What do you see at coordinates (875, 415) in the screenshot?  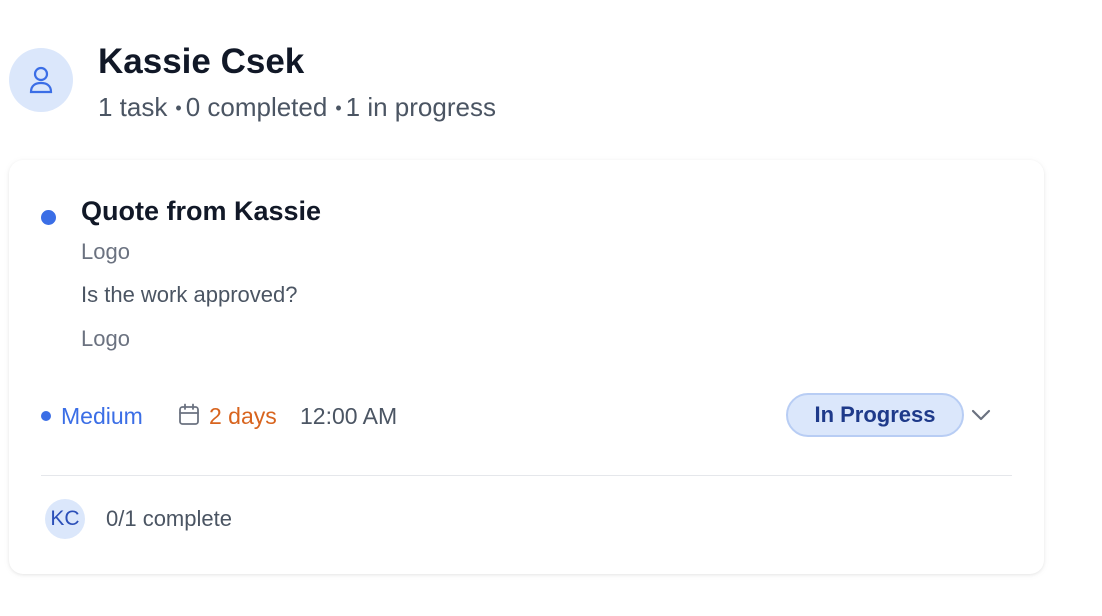 I see `status-badge: In Progress` at bounding box center [875, 415].